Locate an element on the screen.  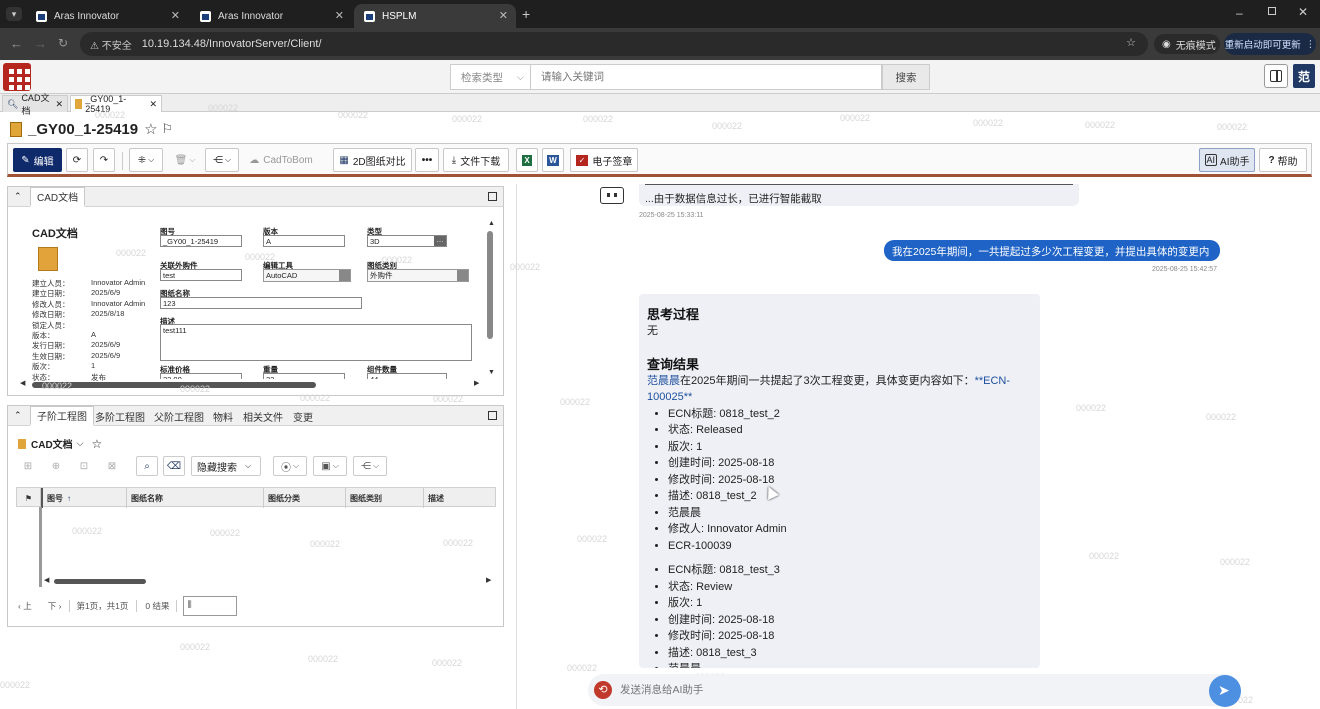
edit-tool-select: AutoCAD is located at coordinates (307, 275).